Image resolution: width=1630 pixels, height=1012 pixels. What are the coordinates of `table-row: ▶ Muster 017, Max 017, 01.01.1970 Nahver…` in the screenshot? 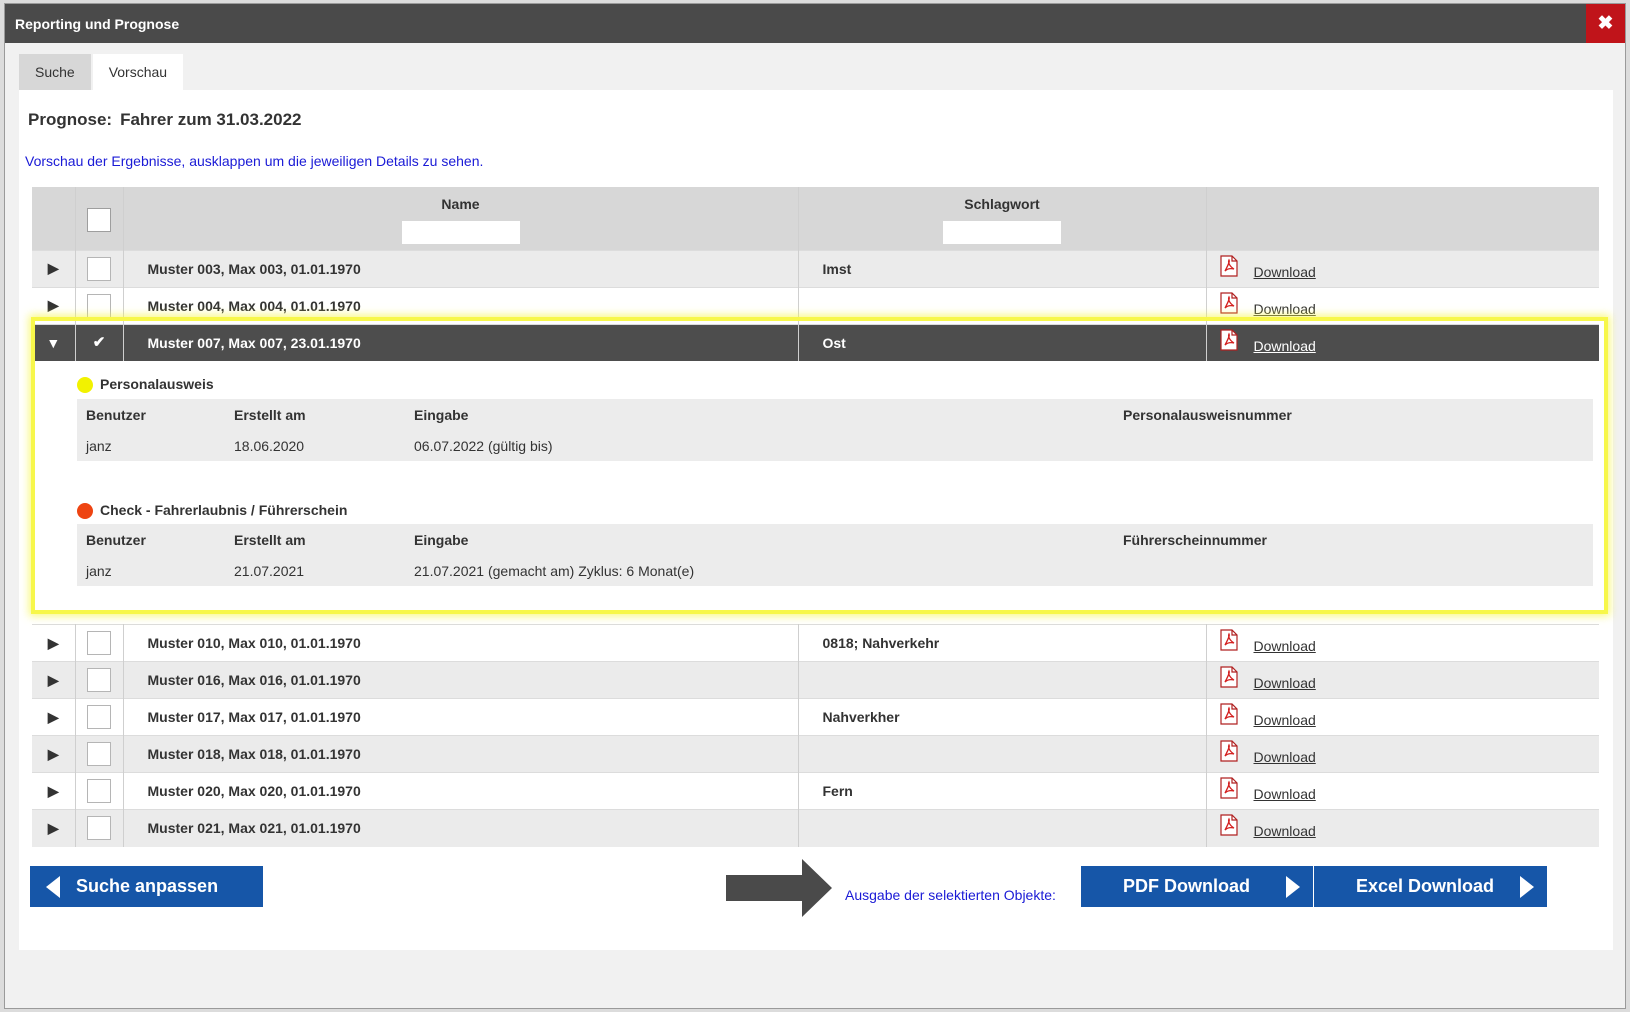 It's located at (815, 717).